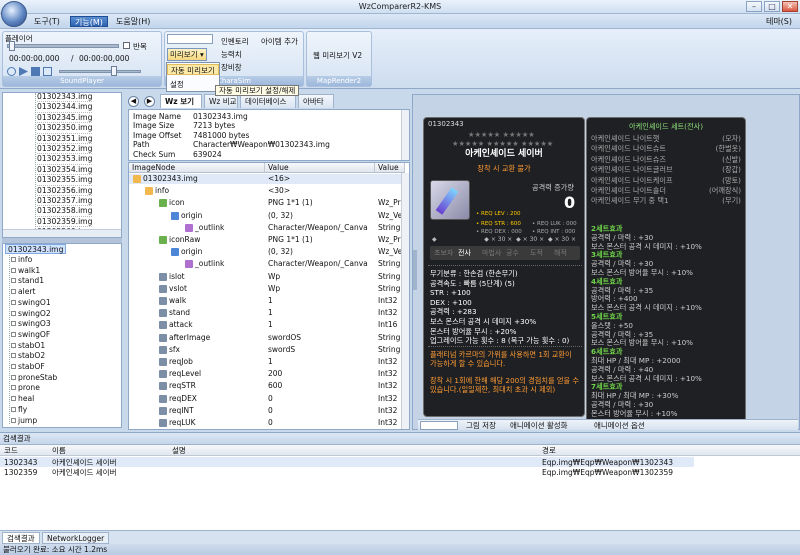  I want to click on folder-icon, so click(47, 71).